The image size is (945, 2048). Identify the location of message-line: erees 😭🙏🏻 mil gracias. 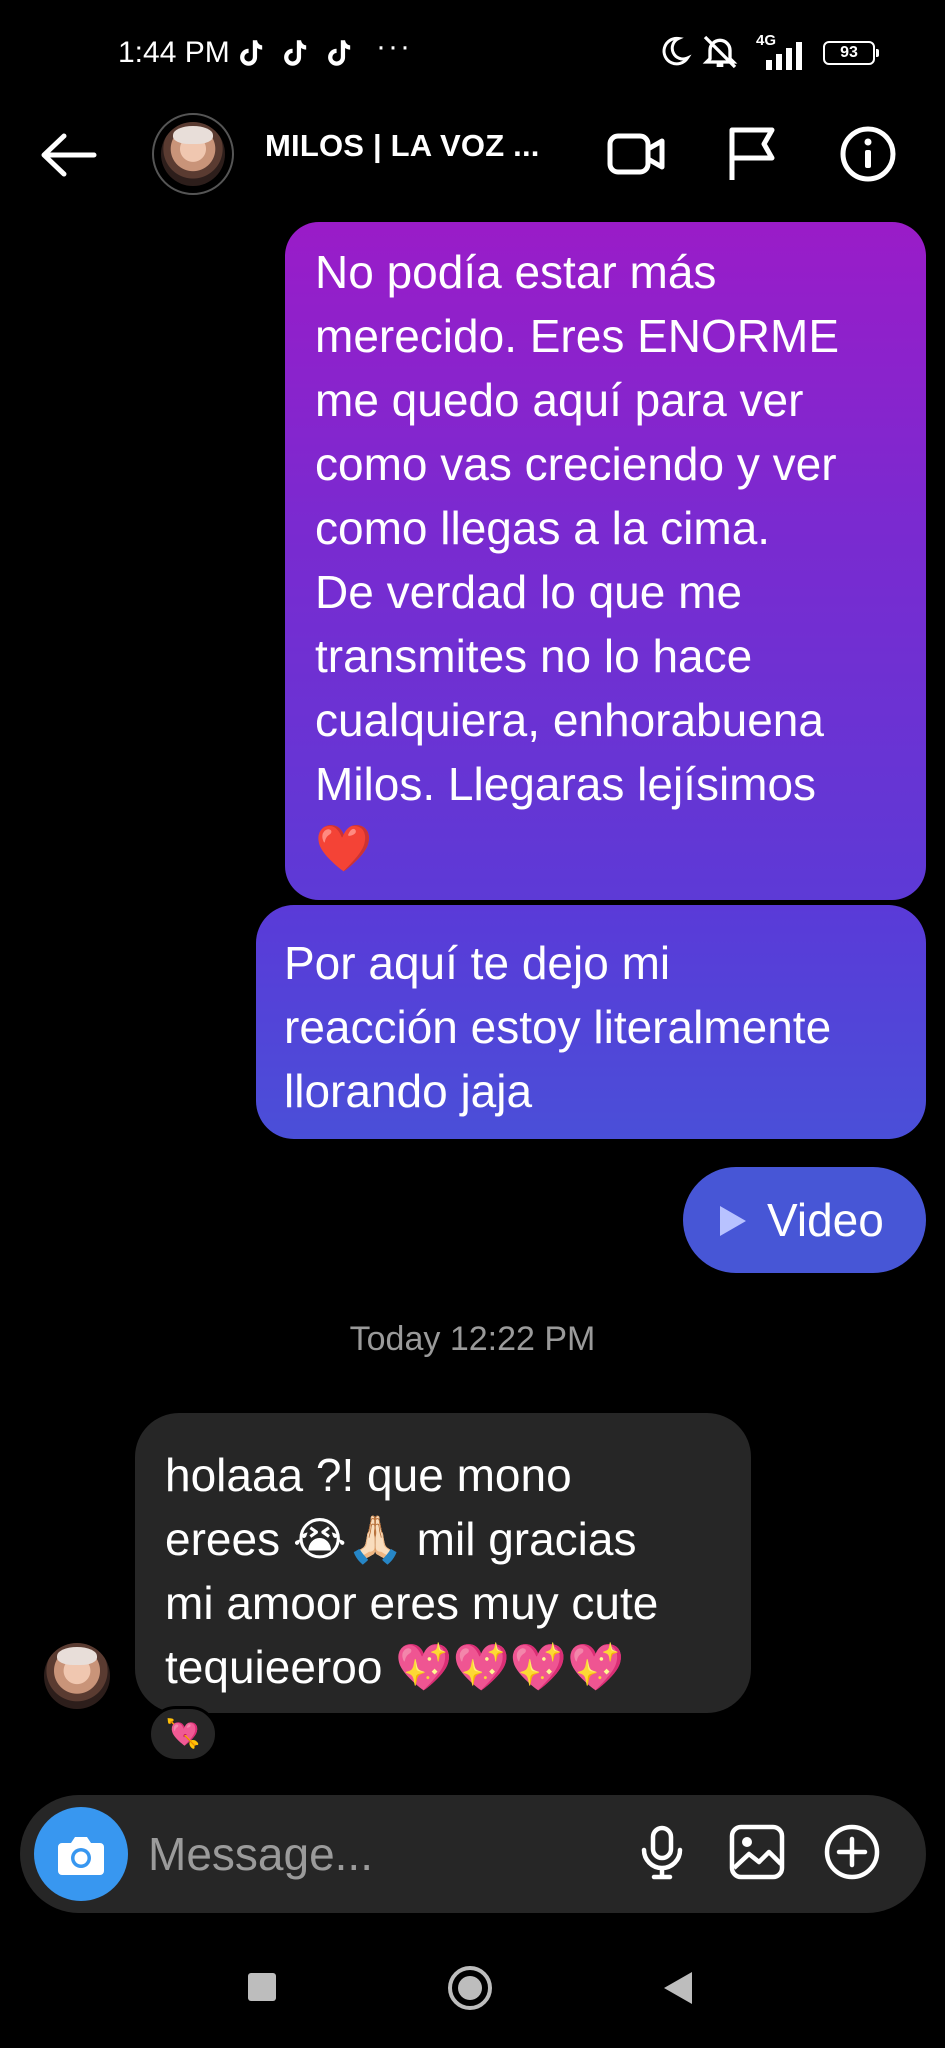
(401, 1539).